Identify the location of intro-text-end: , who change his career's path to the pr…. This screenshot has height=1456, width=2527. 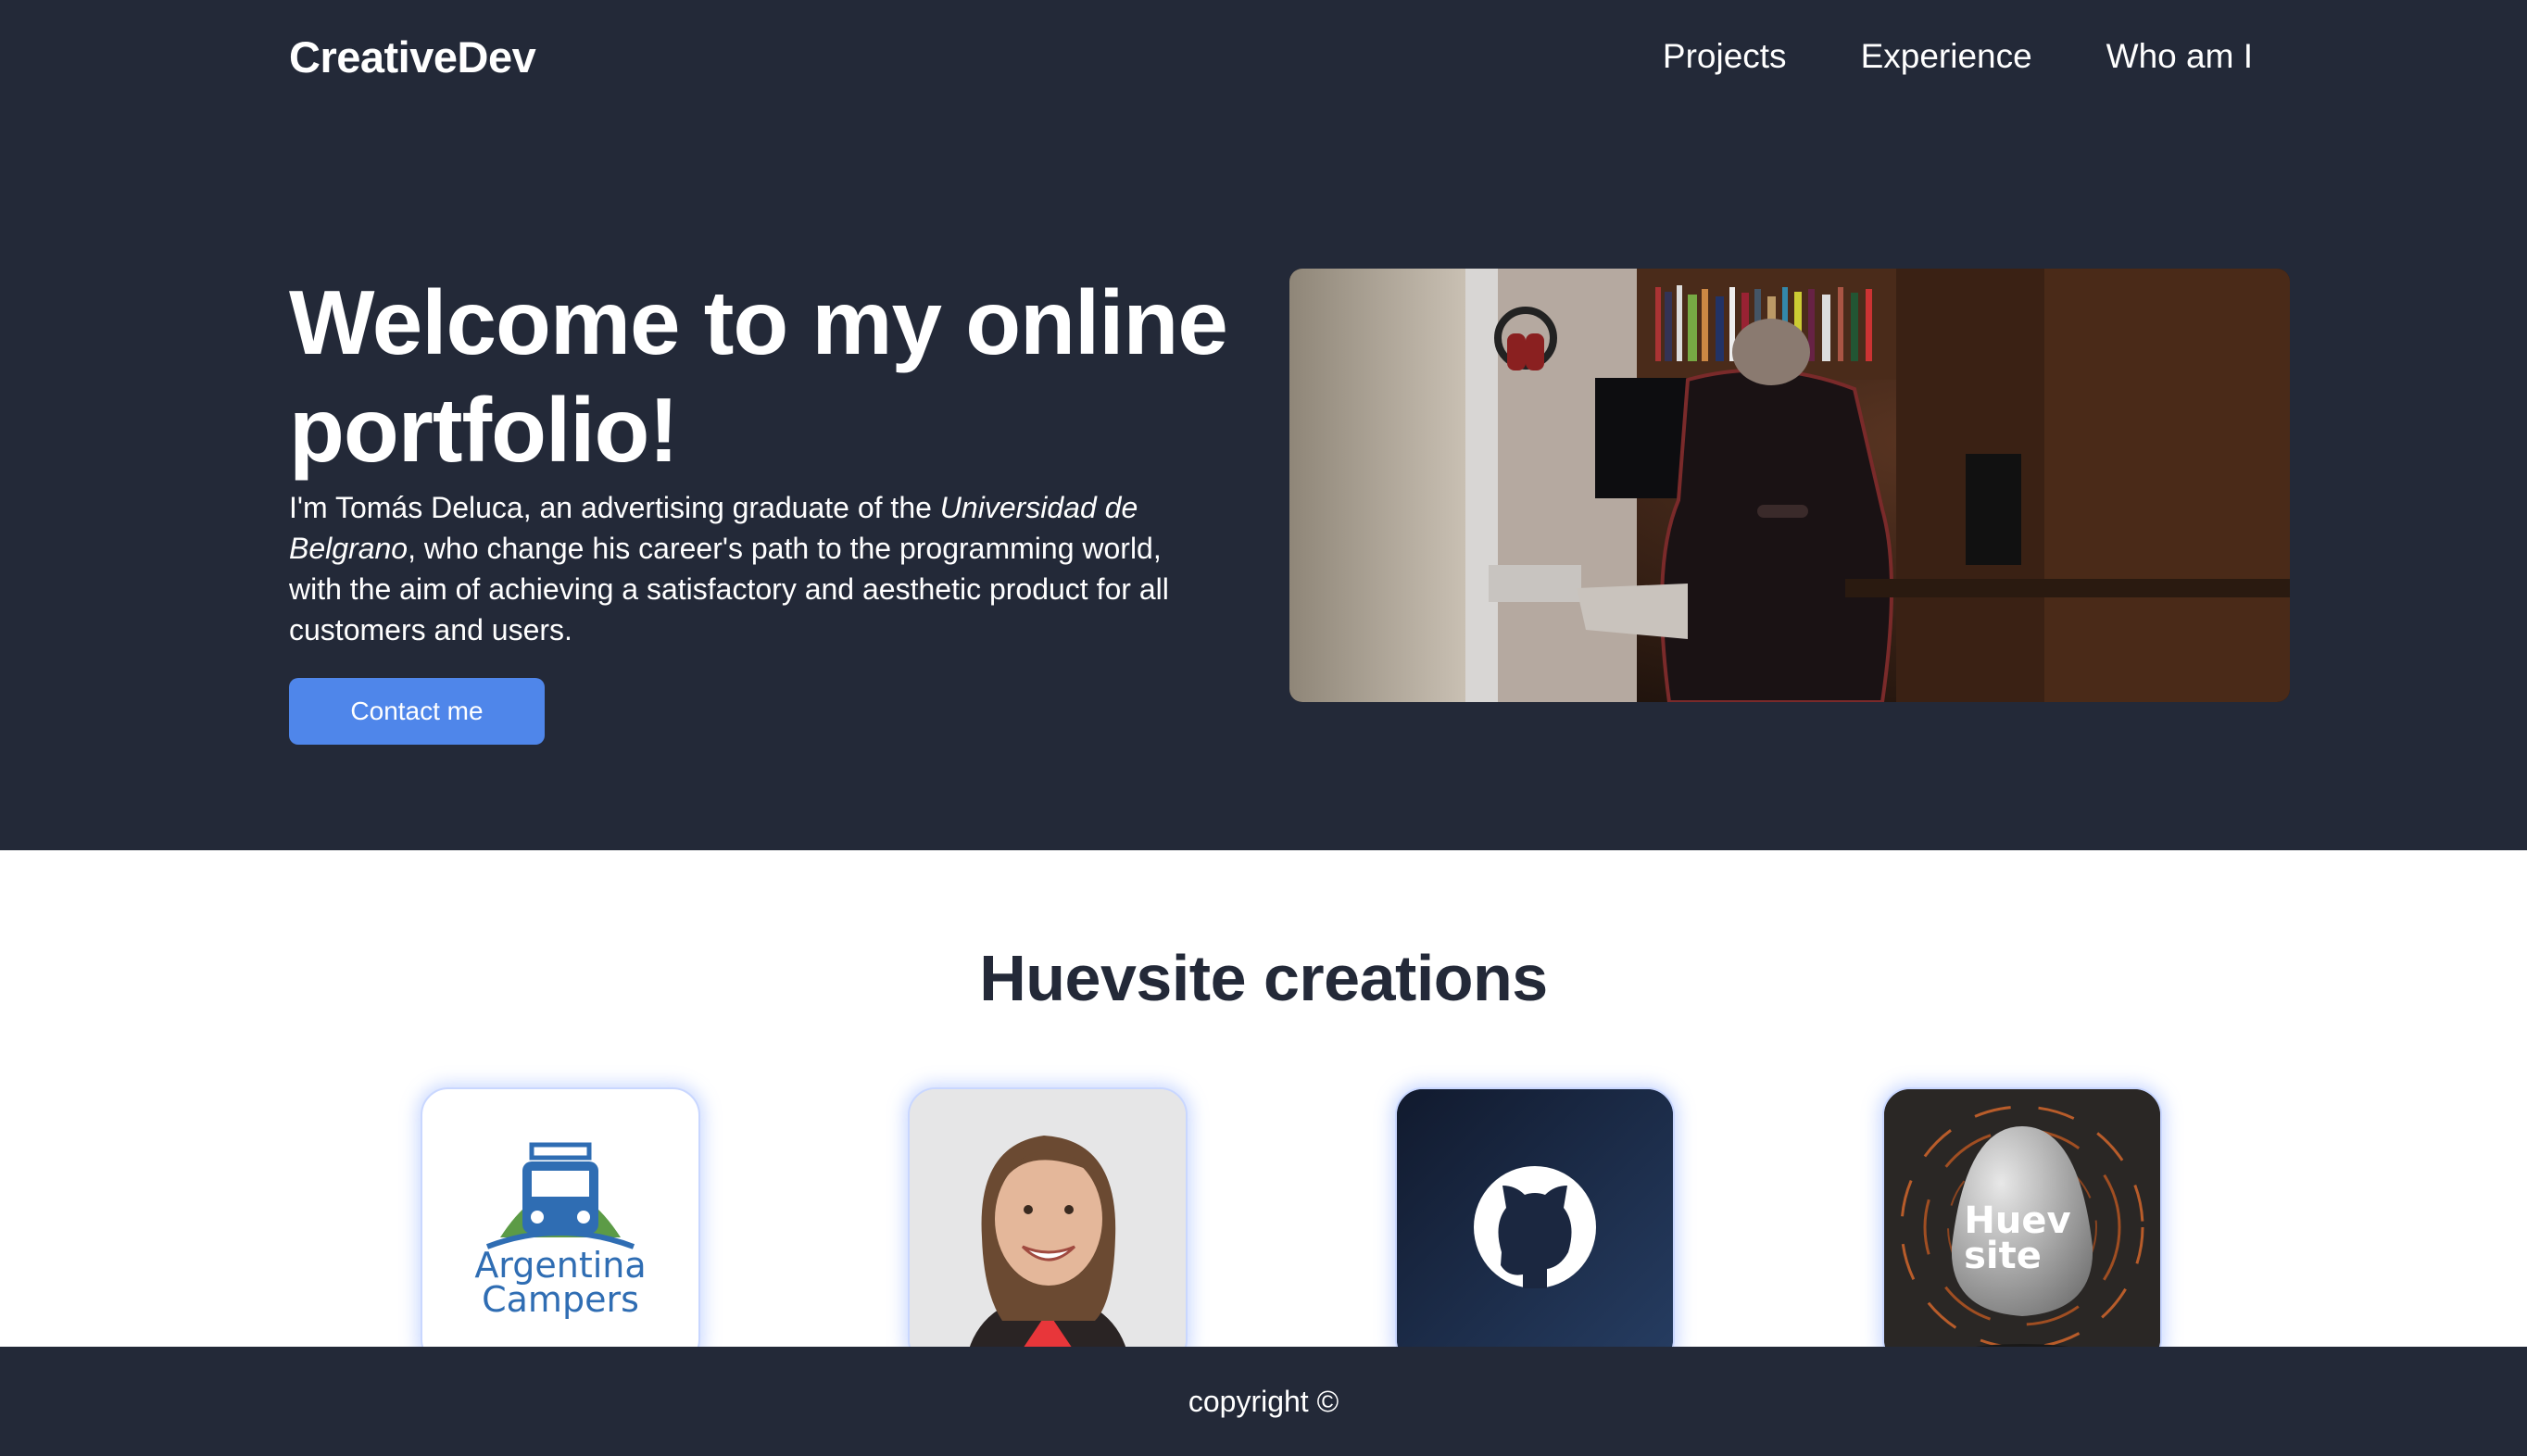
(729, 589).